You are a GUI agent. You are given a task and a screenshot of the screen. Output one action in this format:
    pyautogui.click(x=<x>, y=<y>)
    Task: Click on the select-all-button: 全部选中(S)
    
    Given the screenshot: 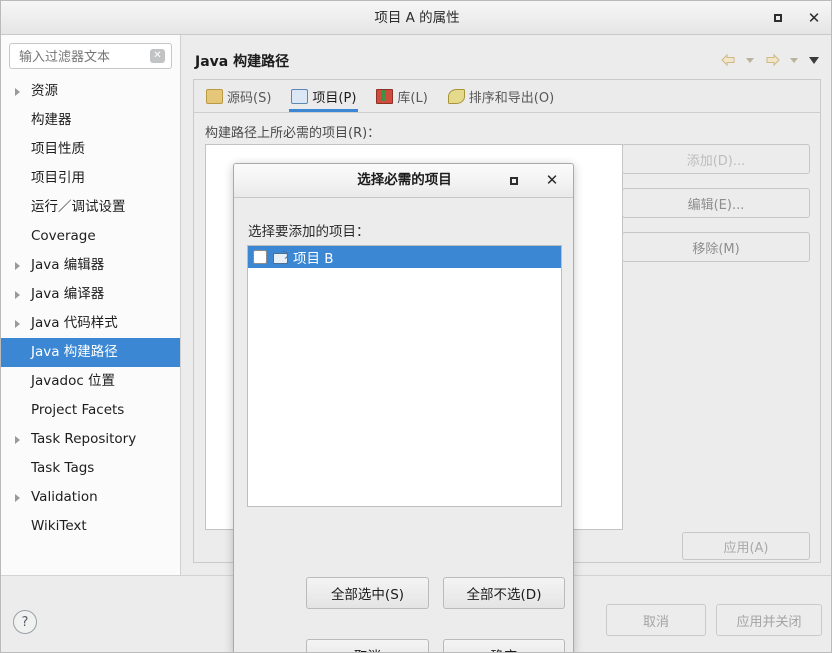 What is the action you would take?
    pyautogui.click(x=367, y=593)
    